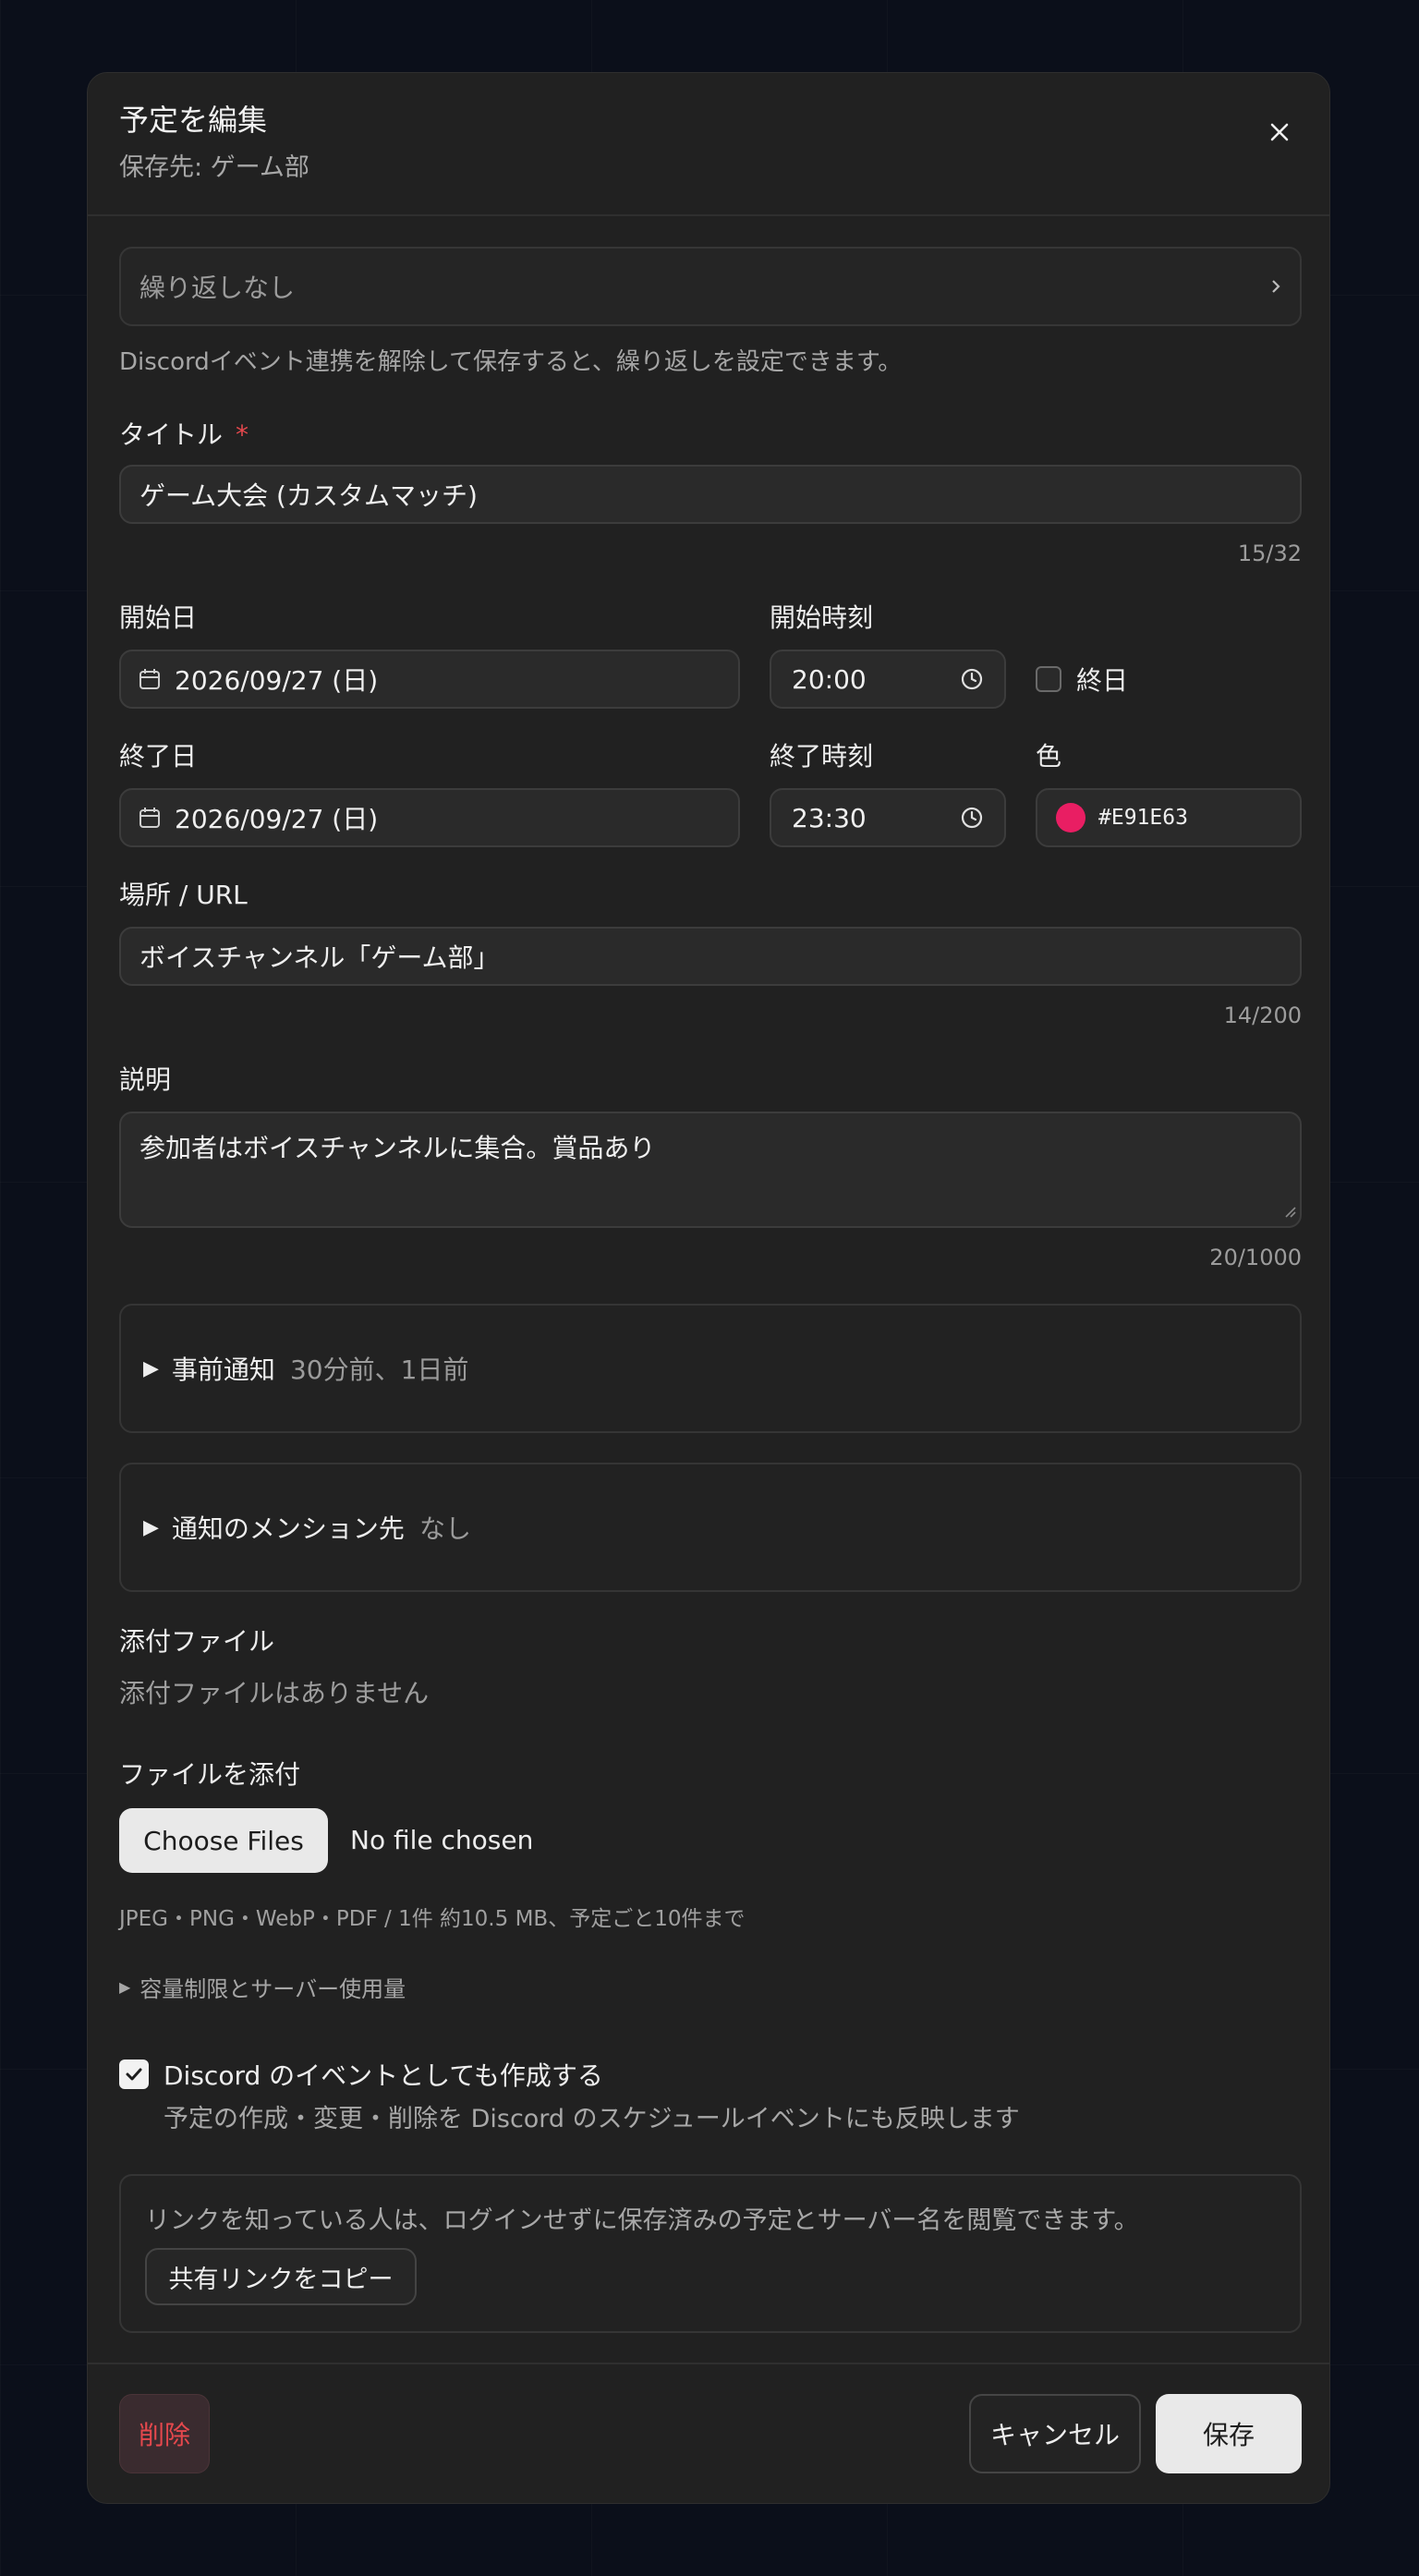  What do you see at coordinates (1055, 2433) in the screenshot?
I see `cancel-button: キャンセル` at bounding box center [1055, 2433].